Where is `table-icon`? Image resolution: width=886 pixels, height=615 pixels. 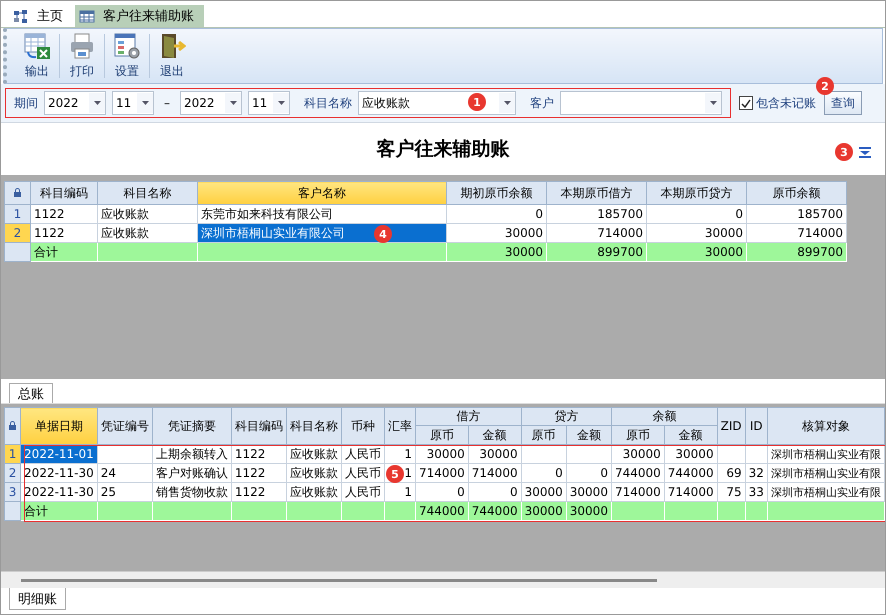 table-icon is located at coordinates (87, 16).